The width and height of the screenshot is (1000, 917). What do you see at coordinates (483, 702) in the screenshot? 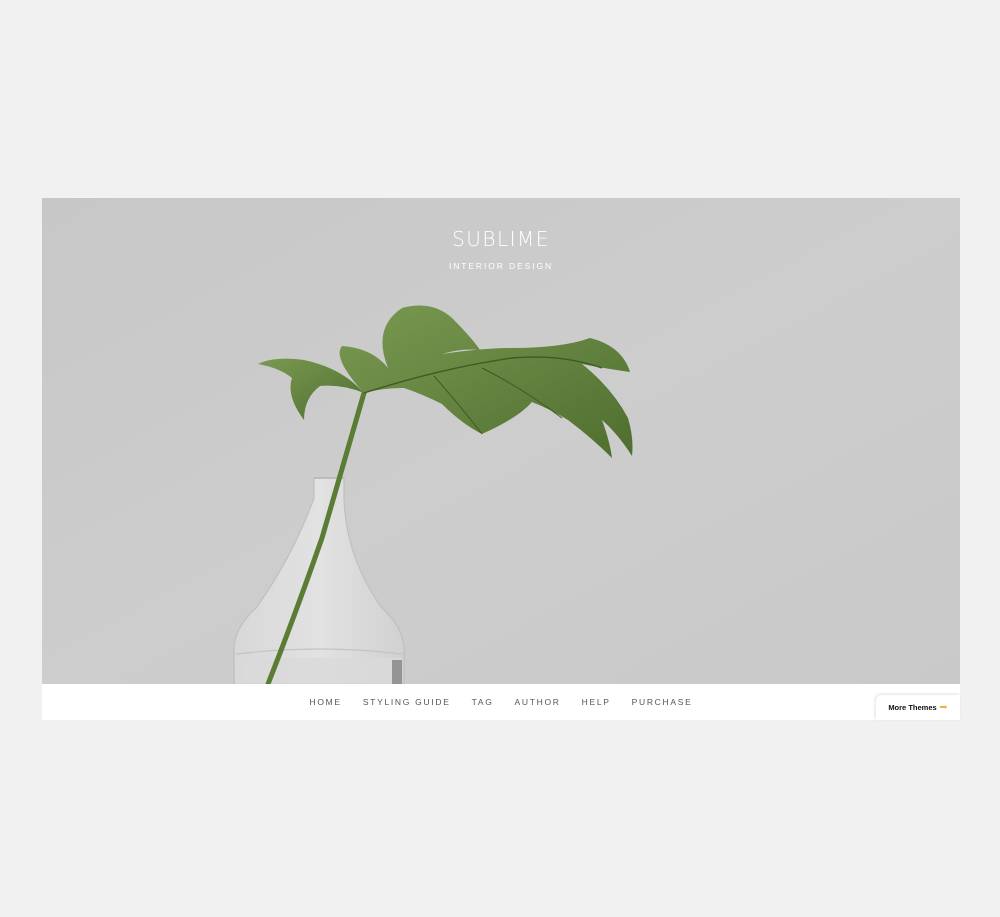
I see `nav-item-tag: TAG` at bounding box center [483, 702].